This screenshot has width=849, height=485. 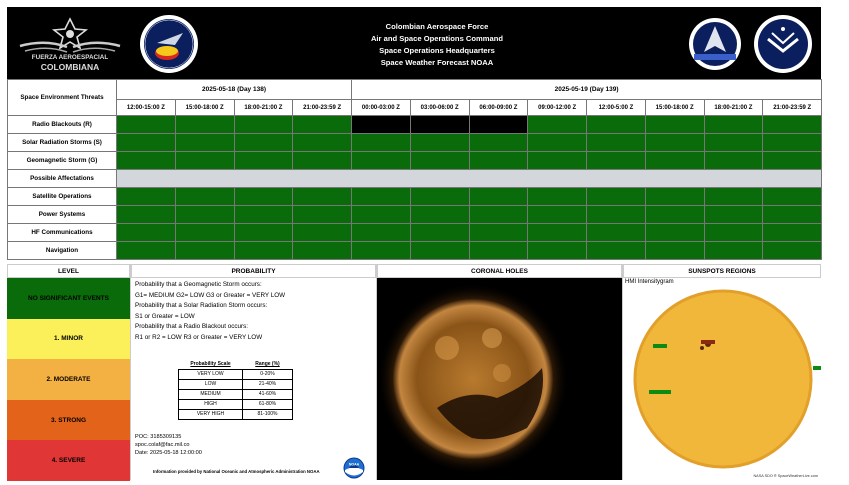 I want to click on level-item: 2. MODERATE, so click(x=68, y=379).